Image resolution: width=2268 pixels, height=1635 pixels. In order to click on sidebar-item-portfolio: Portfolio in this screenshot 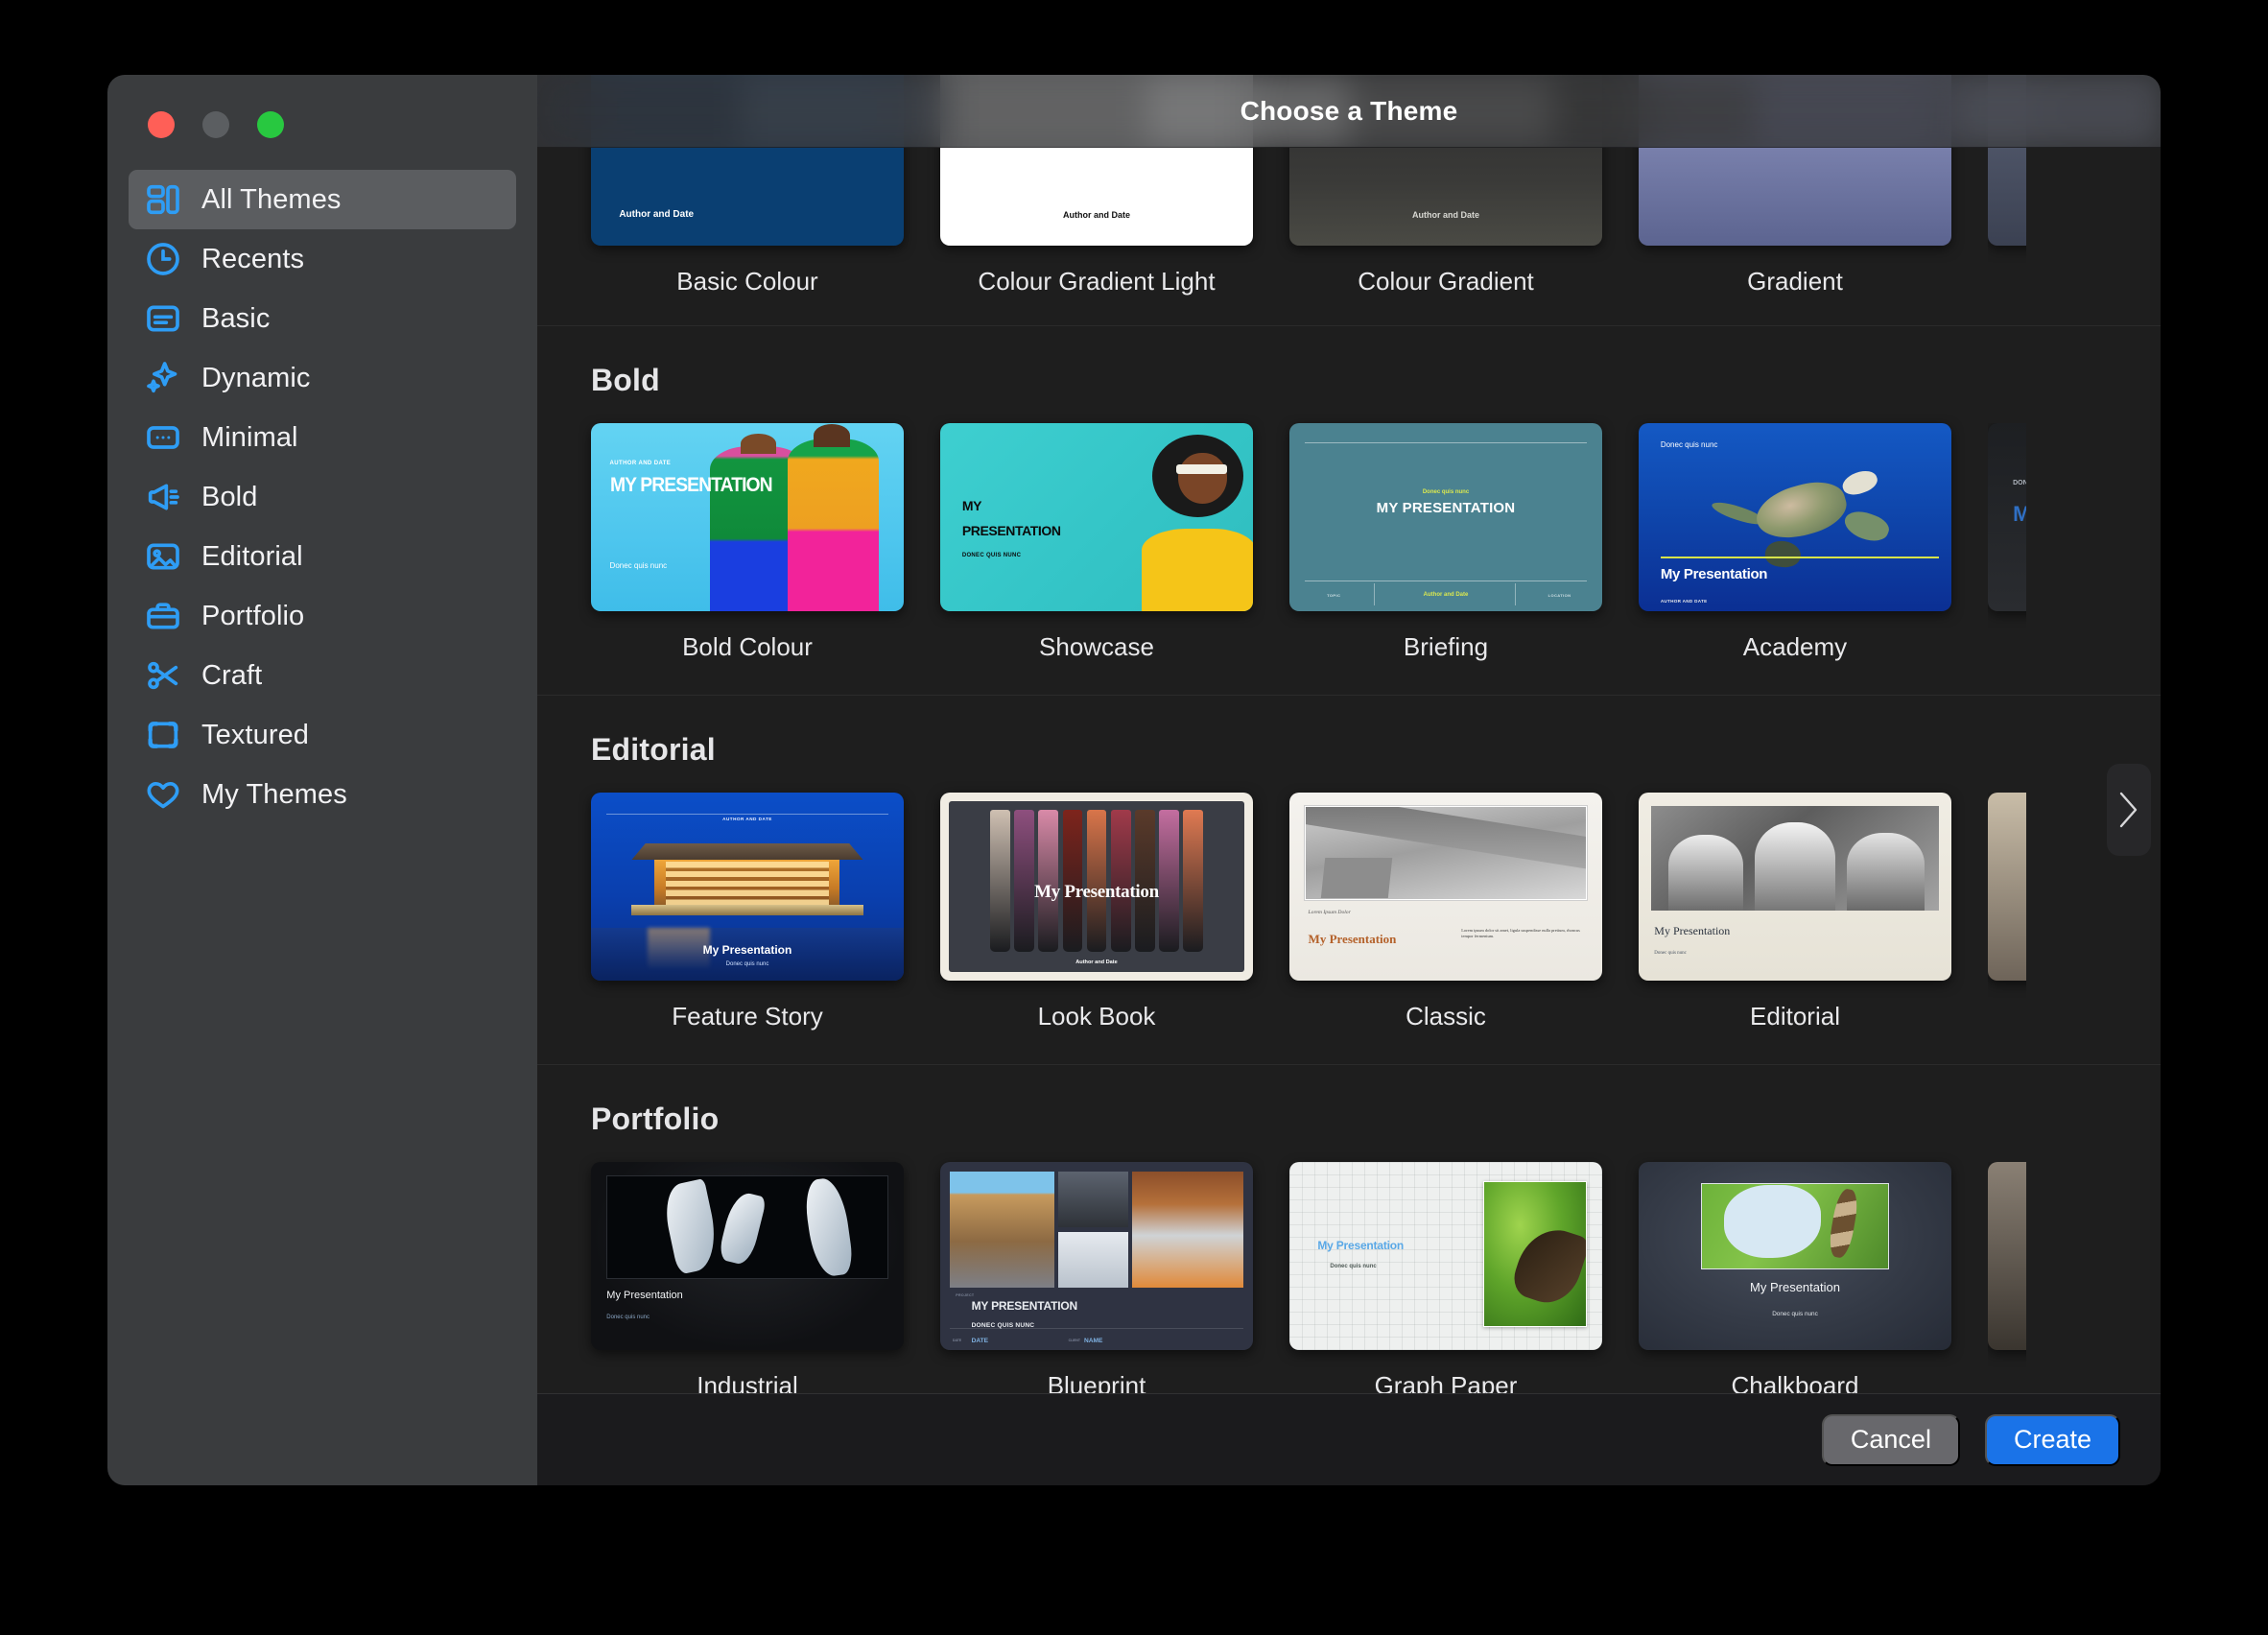, I will do `click(322, 616)`.